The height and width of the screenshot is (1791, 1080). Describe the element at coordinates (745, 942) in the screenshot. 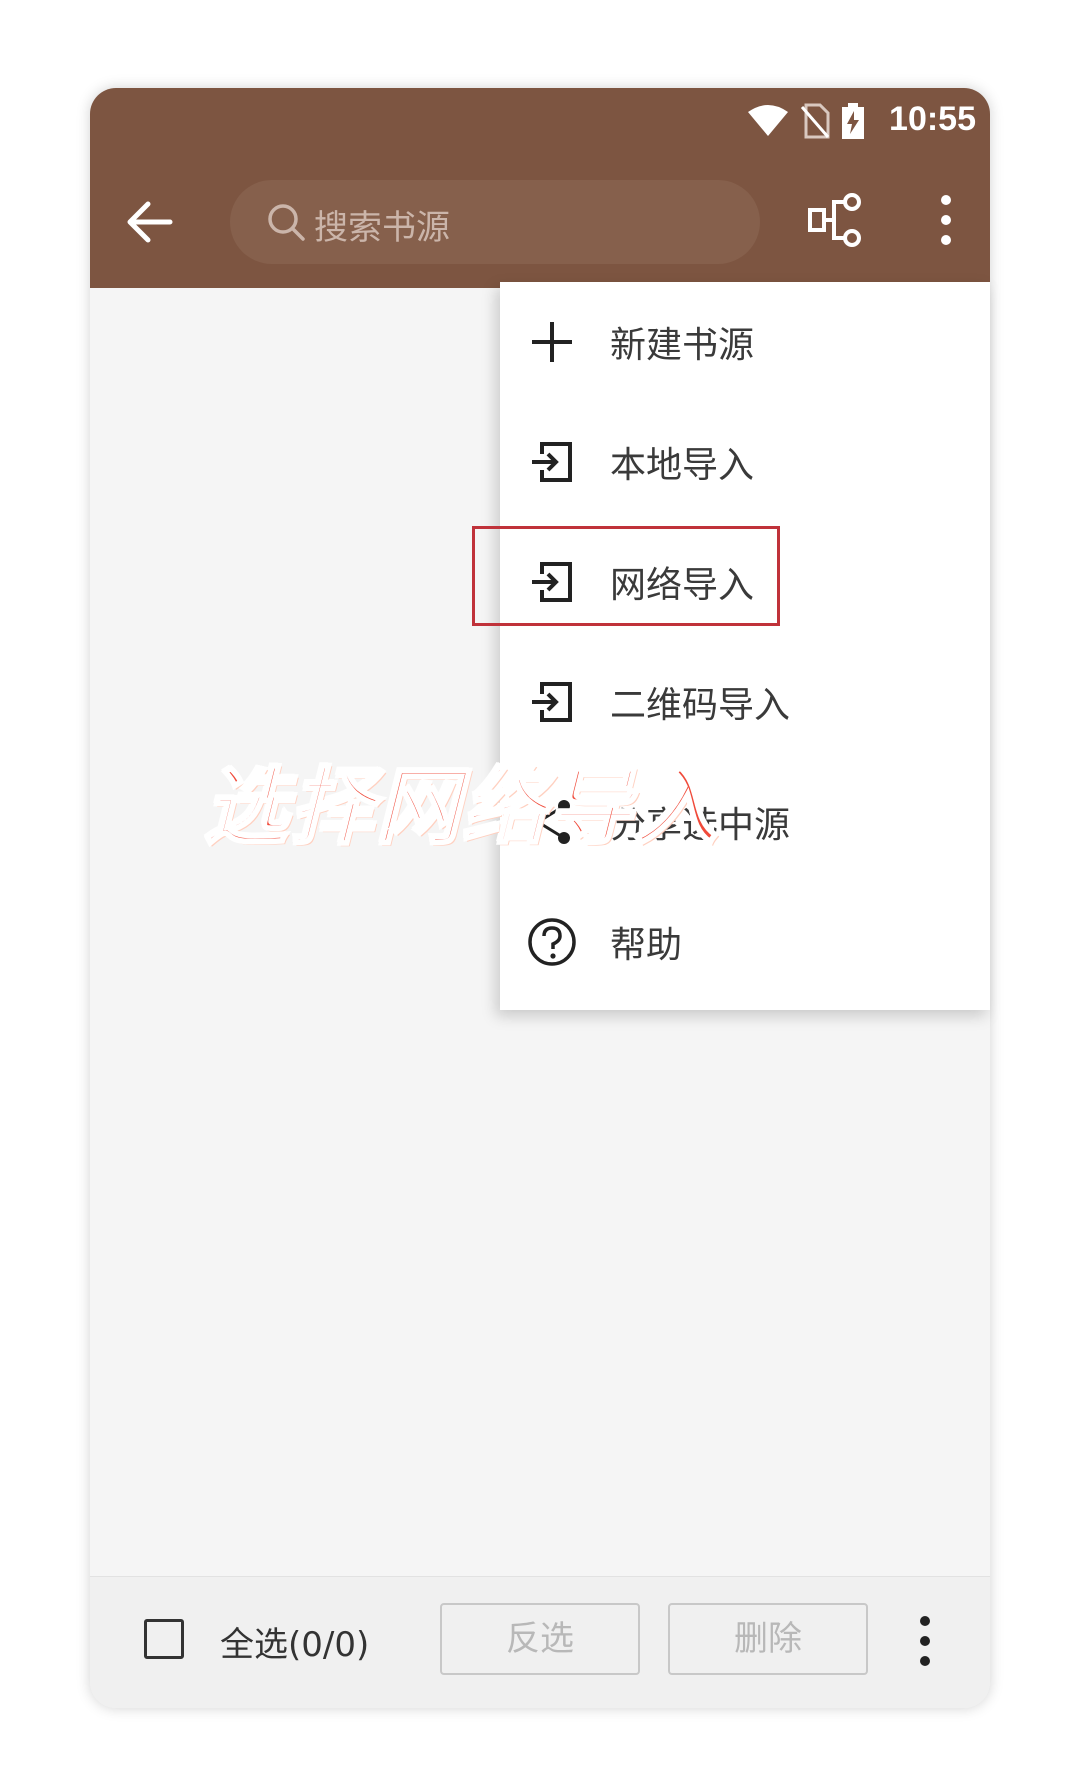

I see `menu-item-help: 帮助` at that location.